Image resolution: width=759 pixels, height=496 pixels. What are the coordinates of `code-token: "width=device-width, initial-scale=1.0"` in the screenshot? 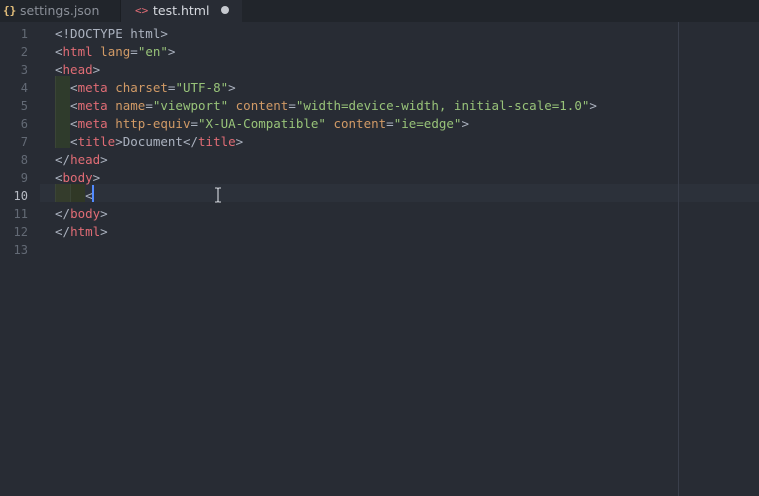 It's located at (442, 105).